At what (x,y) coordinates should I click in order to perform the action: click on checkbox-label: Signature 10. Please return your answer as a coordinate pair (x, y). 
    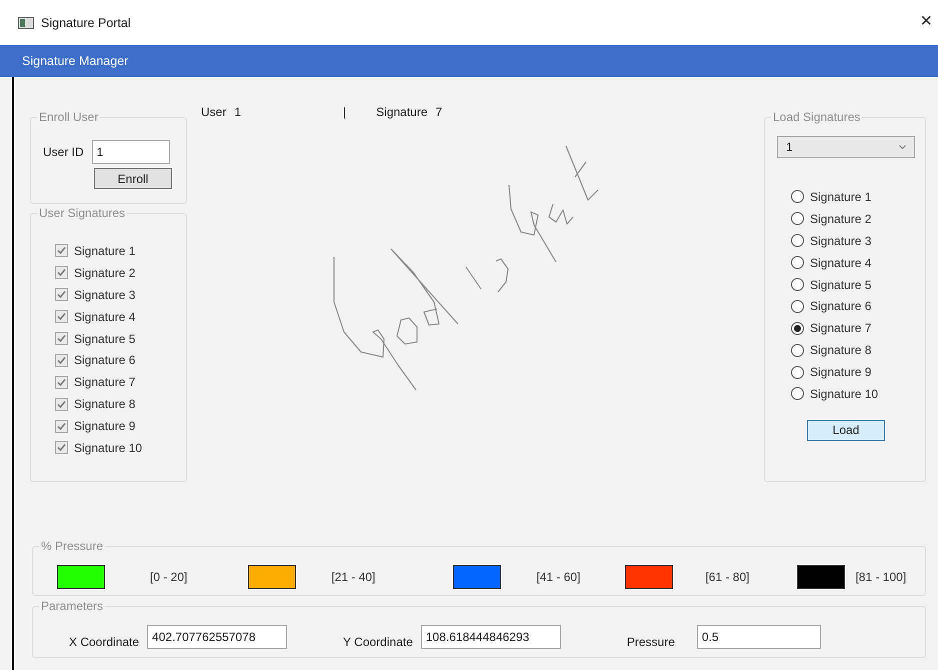
    Looking at the image, I should click on (108, 447).